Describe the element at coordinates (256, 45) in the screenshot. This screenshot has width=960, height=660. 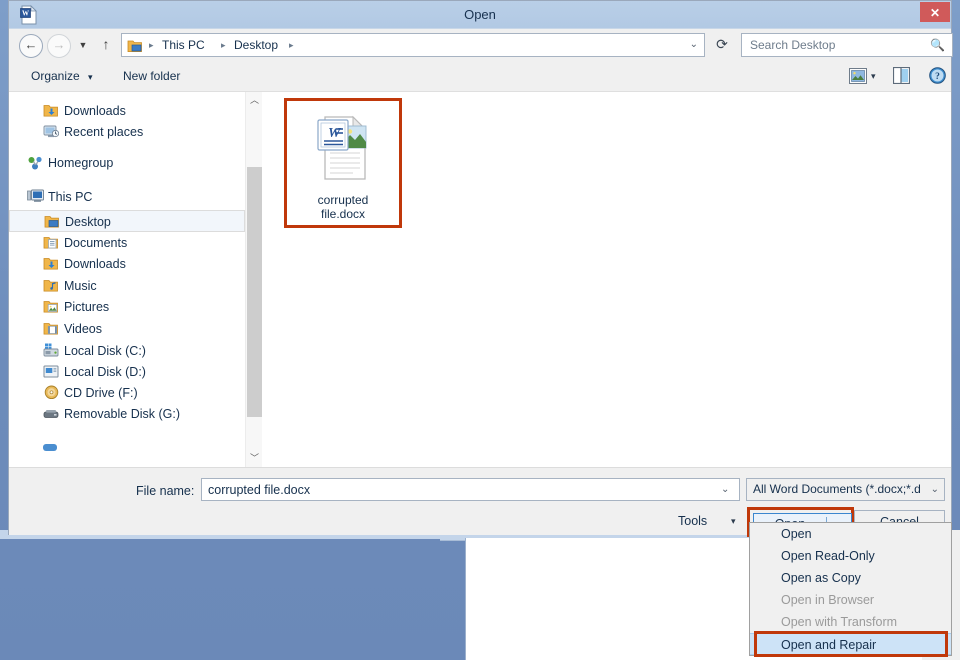
I see `breadcrumb-desktop: Desktop` at that location.